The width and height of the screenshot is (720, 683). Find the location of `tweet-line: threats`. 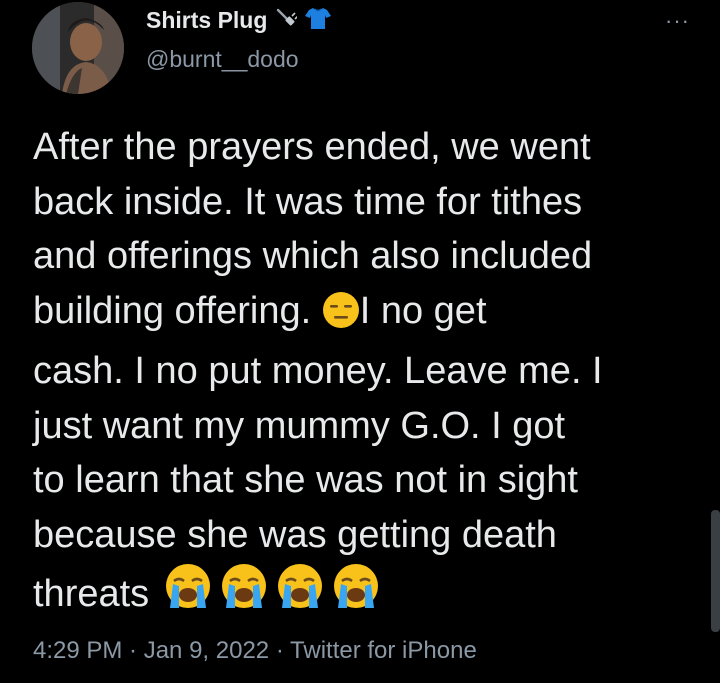

tweet-line: threats is located at coordinates (96, 594).